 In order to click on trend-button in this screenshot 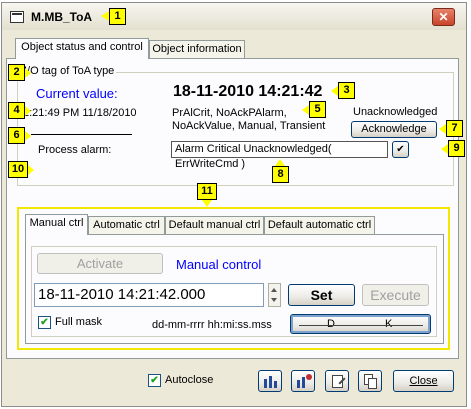, I will do `click(270, 381)`.